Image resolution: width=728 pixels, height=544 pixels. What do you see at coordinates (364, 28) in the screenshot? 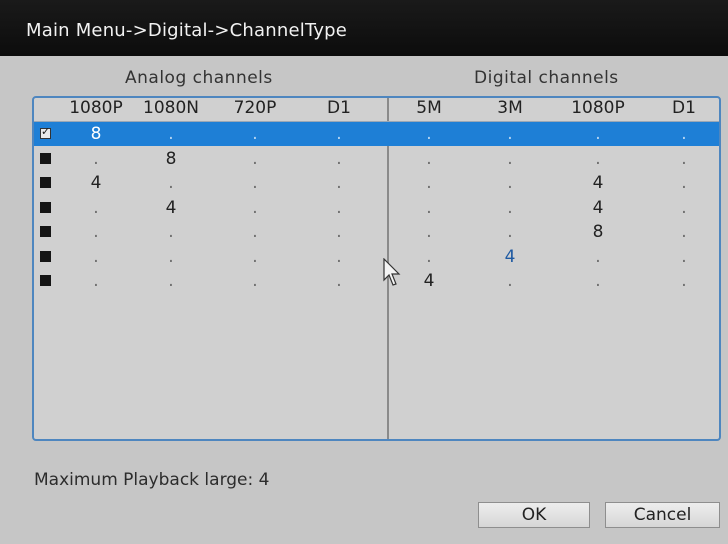
I see `title-bar: Main Menu->Digital->ChannelType` at bounding box center [364, 28].